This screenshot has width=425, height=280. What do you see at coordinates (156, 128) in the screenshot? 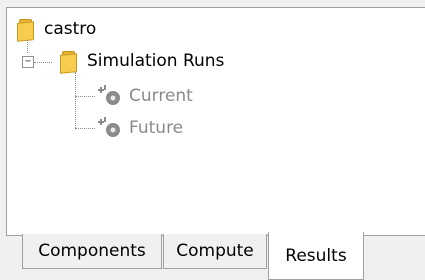
I see `tree-node-label: Future` at bounding box center [156, 128].